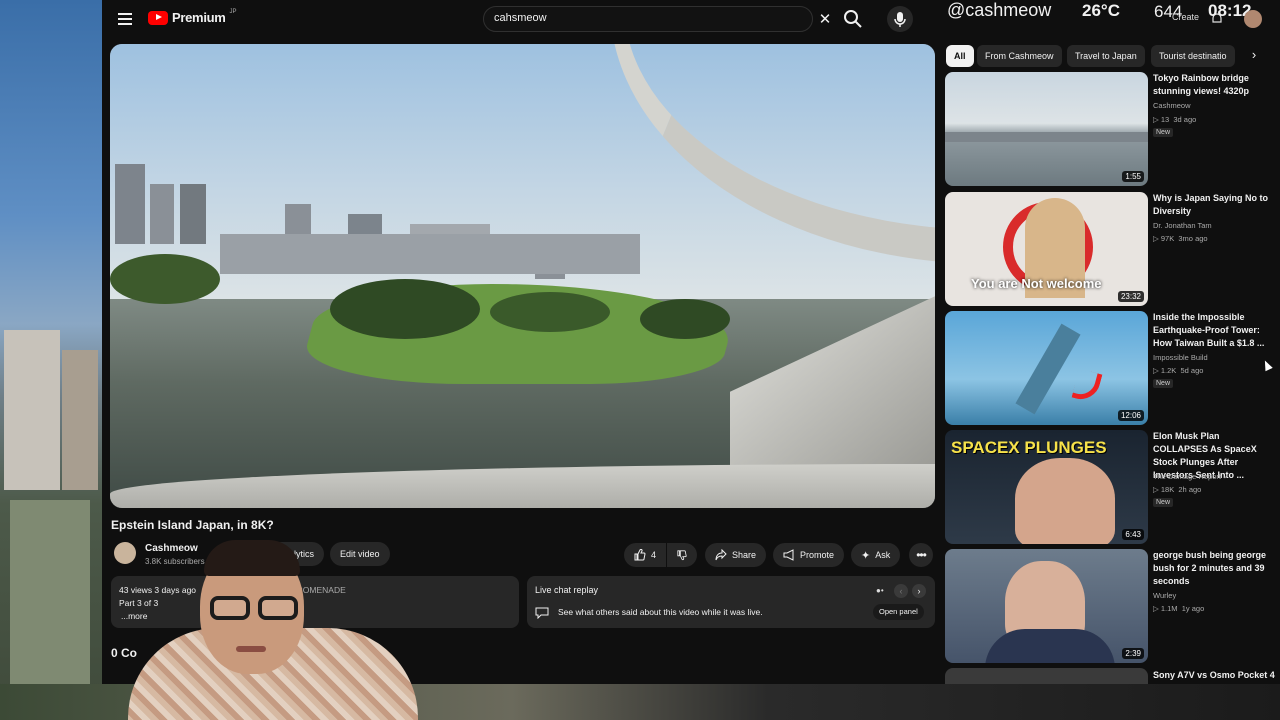 The width and height of the screenshot is (1280, 720). I want to click on recommendation-channel: Impossible Build, so click(1180, 357).